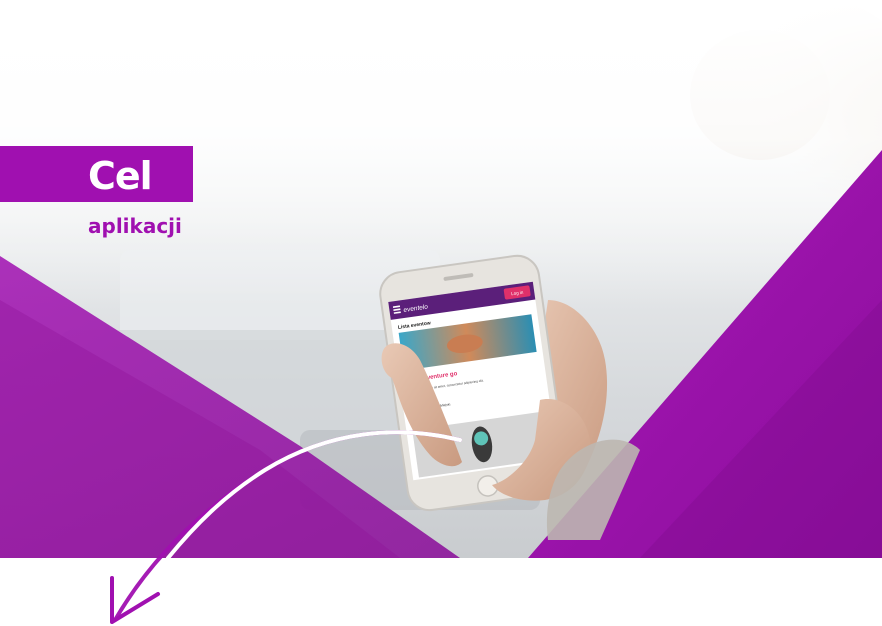 This screenshot has width=882, height=626. What do you see at coordinates (286, 527) in the screenshot?
I see `curved-arrow-icon` at bounding box center [286, 527].